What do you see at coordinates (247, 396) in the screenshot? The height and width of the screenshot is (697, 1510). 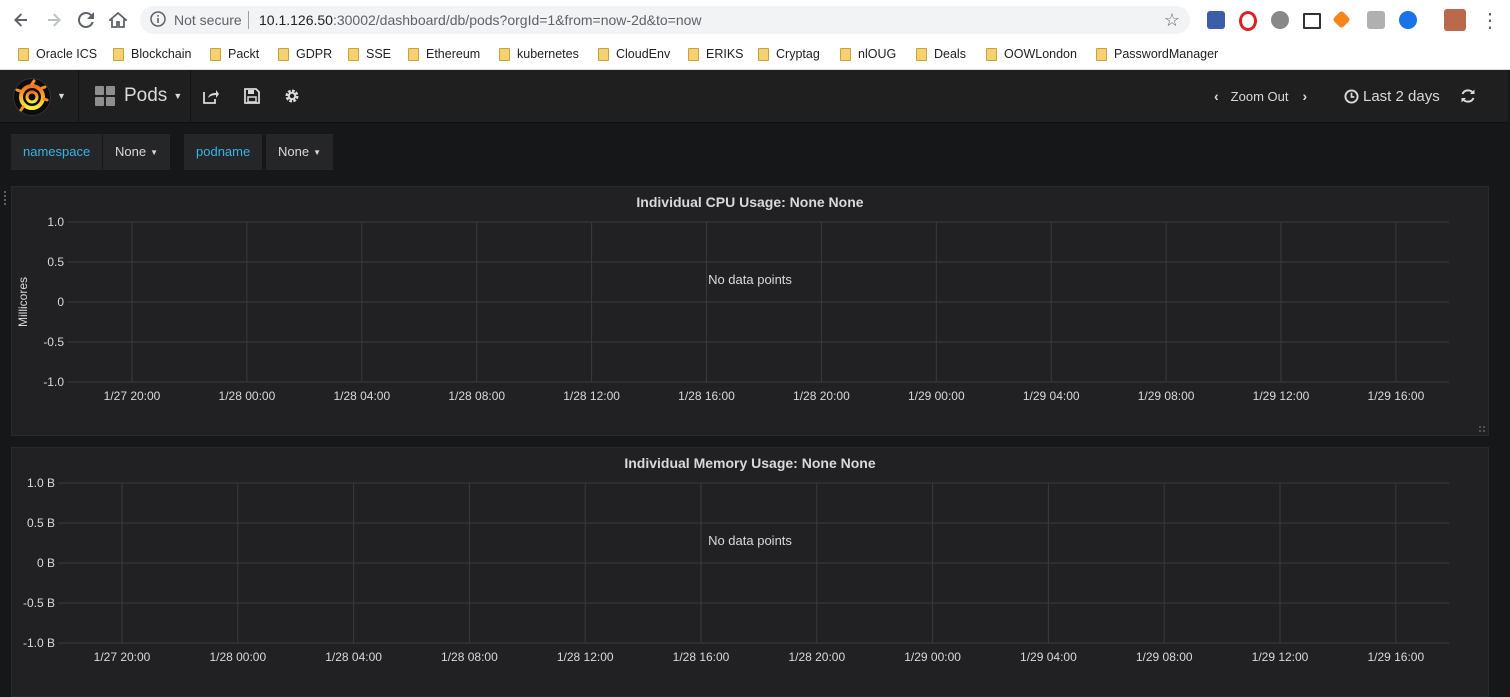 I see `x-tick-label: 1/28 00:00` at bounding box center [247, 396].